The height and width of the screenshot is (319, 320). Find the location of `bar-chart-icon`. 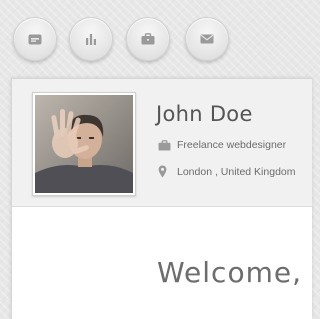

bar-chart-icon is located at coordinates (91, 39).